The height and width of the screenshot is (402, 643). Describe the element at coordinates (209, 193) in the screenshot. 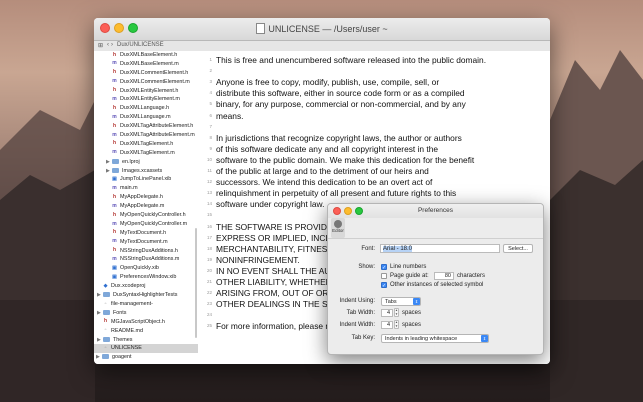

I see `line-number: 13` at that location.